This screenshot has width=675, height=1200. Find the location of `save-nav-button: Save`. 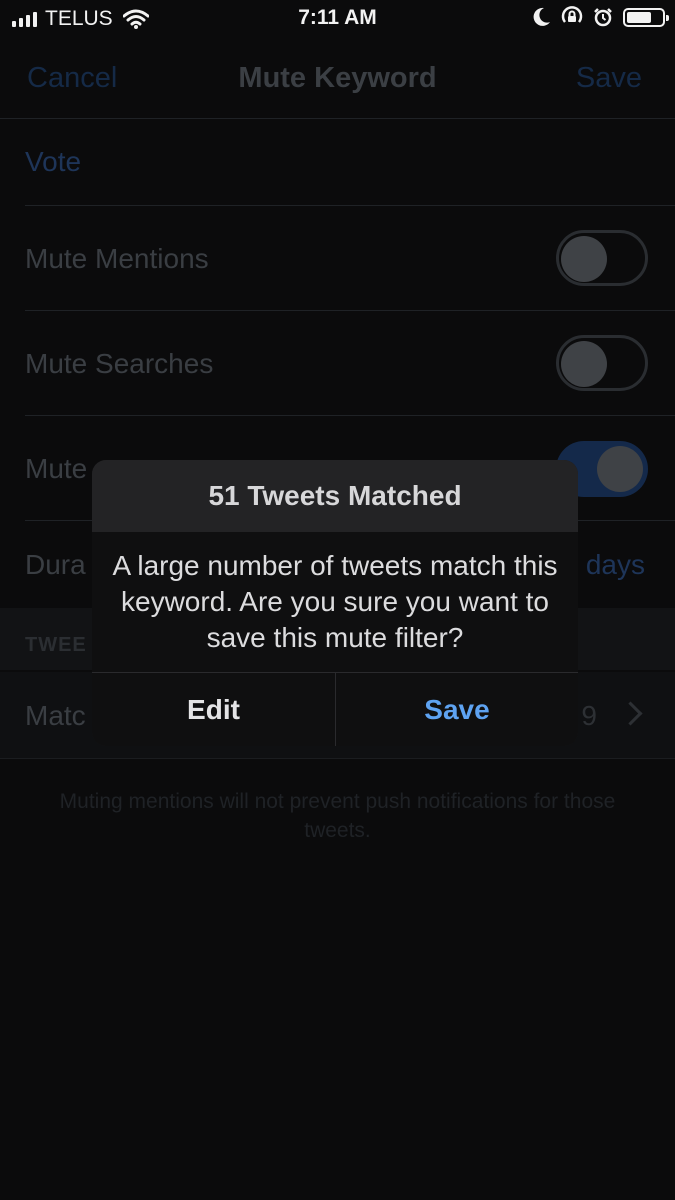

save-nav-button: Save is located at coordinates (609, 78).